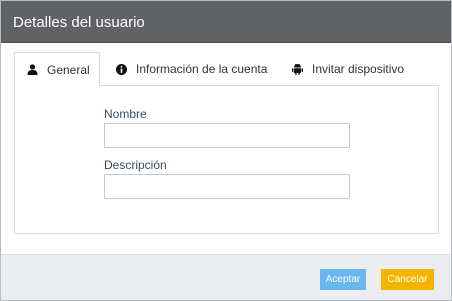  What do you see at coordinates (79, 22) in the screenshot?
I see `dialog-title: Detalles del usuario` at bounding box center [79, 22].